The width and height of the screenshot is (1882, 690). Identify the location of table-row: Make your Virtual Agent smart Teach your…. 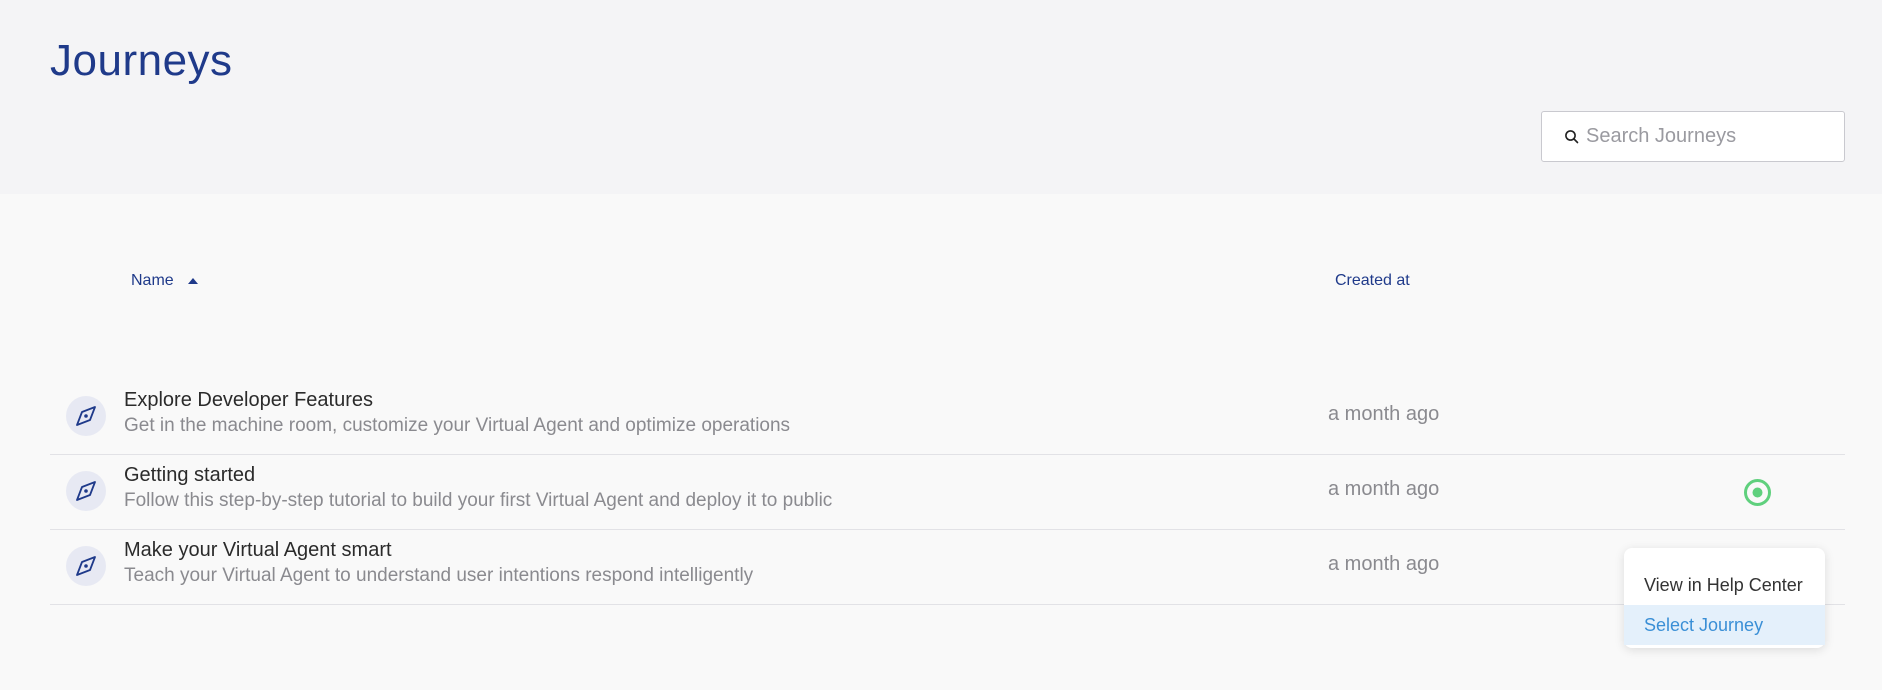
(947, 567).